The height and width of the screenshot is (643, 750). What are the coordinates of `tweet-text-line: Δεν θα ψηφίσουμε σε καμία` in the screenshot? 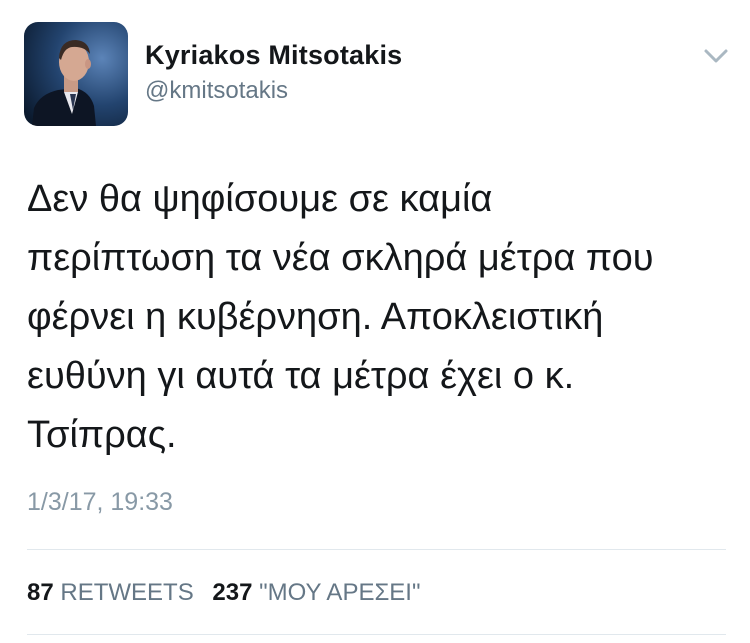 It's located at (260, 199).